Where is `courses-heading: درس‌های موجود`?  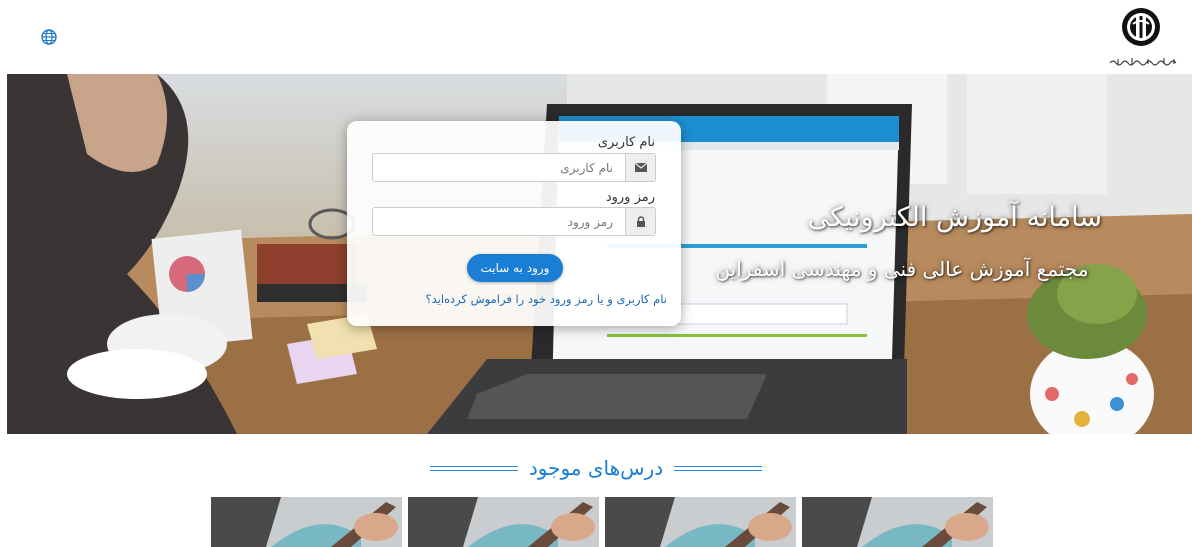 courses-heading: درس‌های موجود is located at coordinates (596, 468).